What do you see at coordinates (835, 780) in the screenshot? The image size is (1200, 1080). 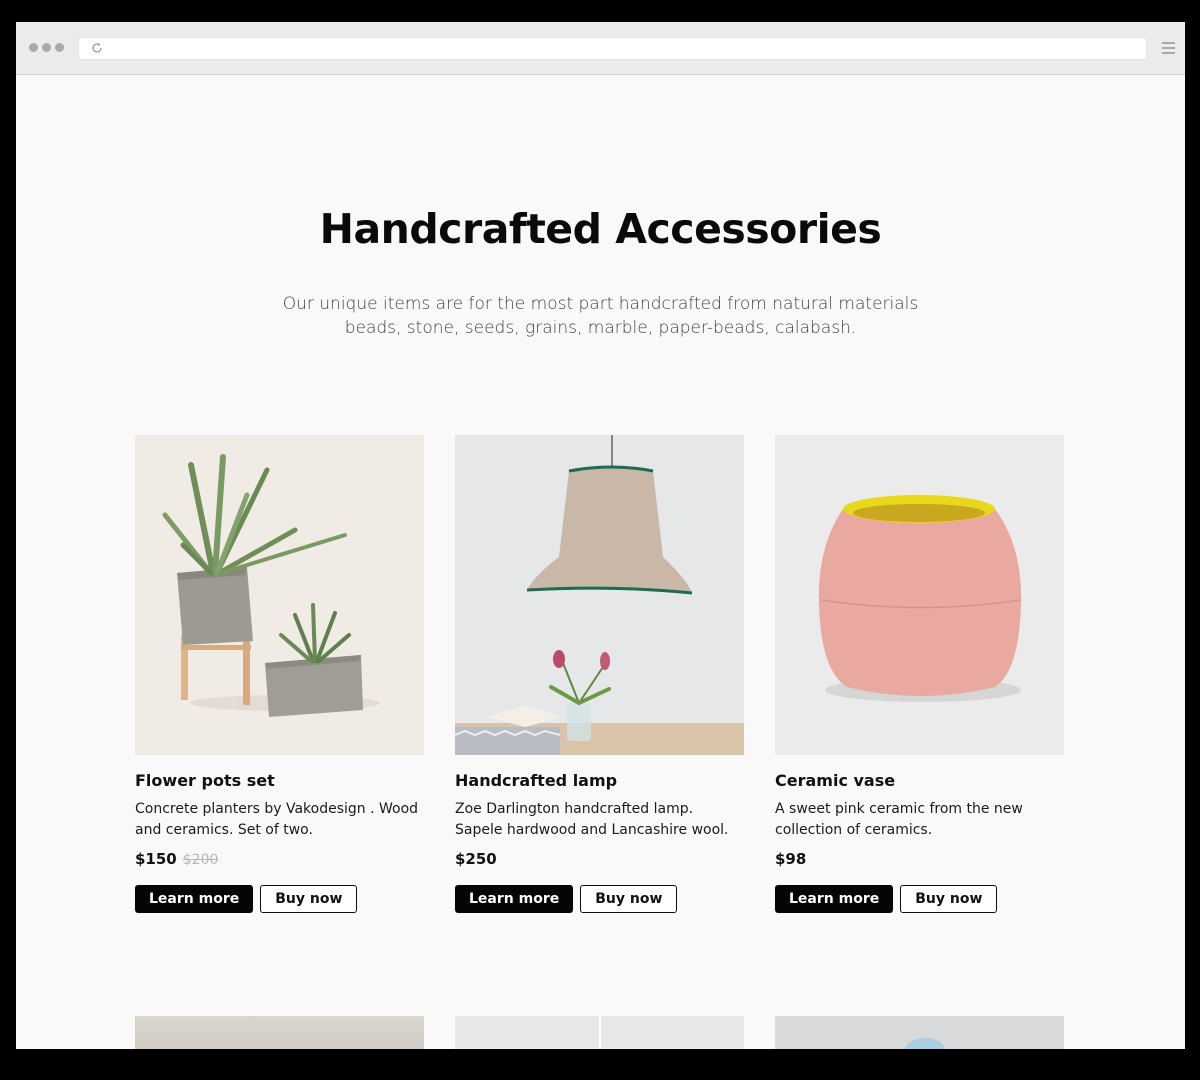 I see `product-name: Ceramic vase` at bounding box center [835, 780].